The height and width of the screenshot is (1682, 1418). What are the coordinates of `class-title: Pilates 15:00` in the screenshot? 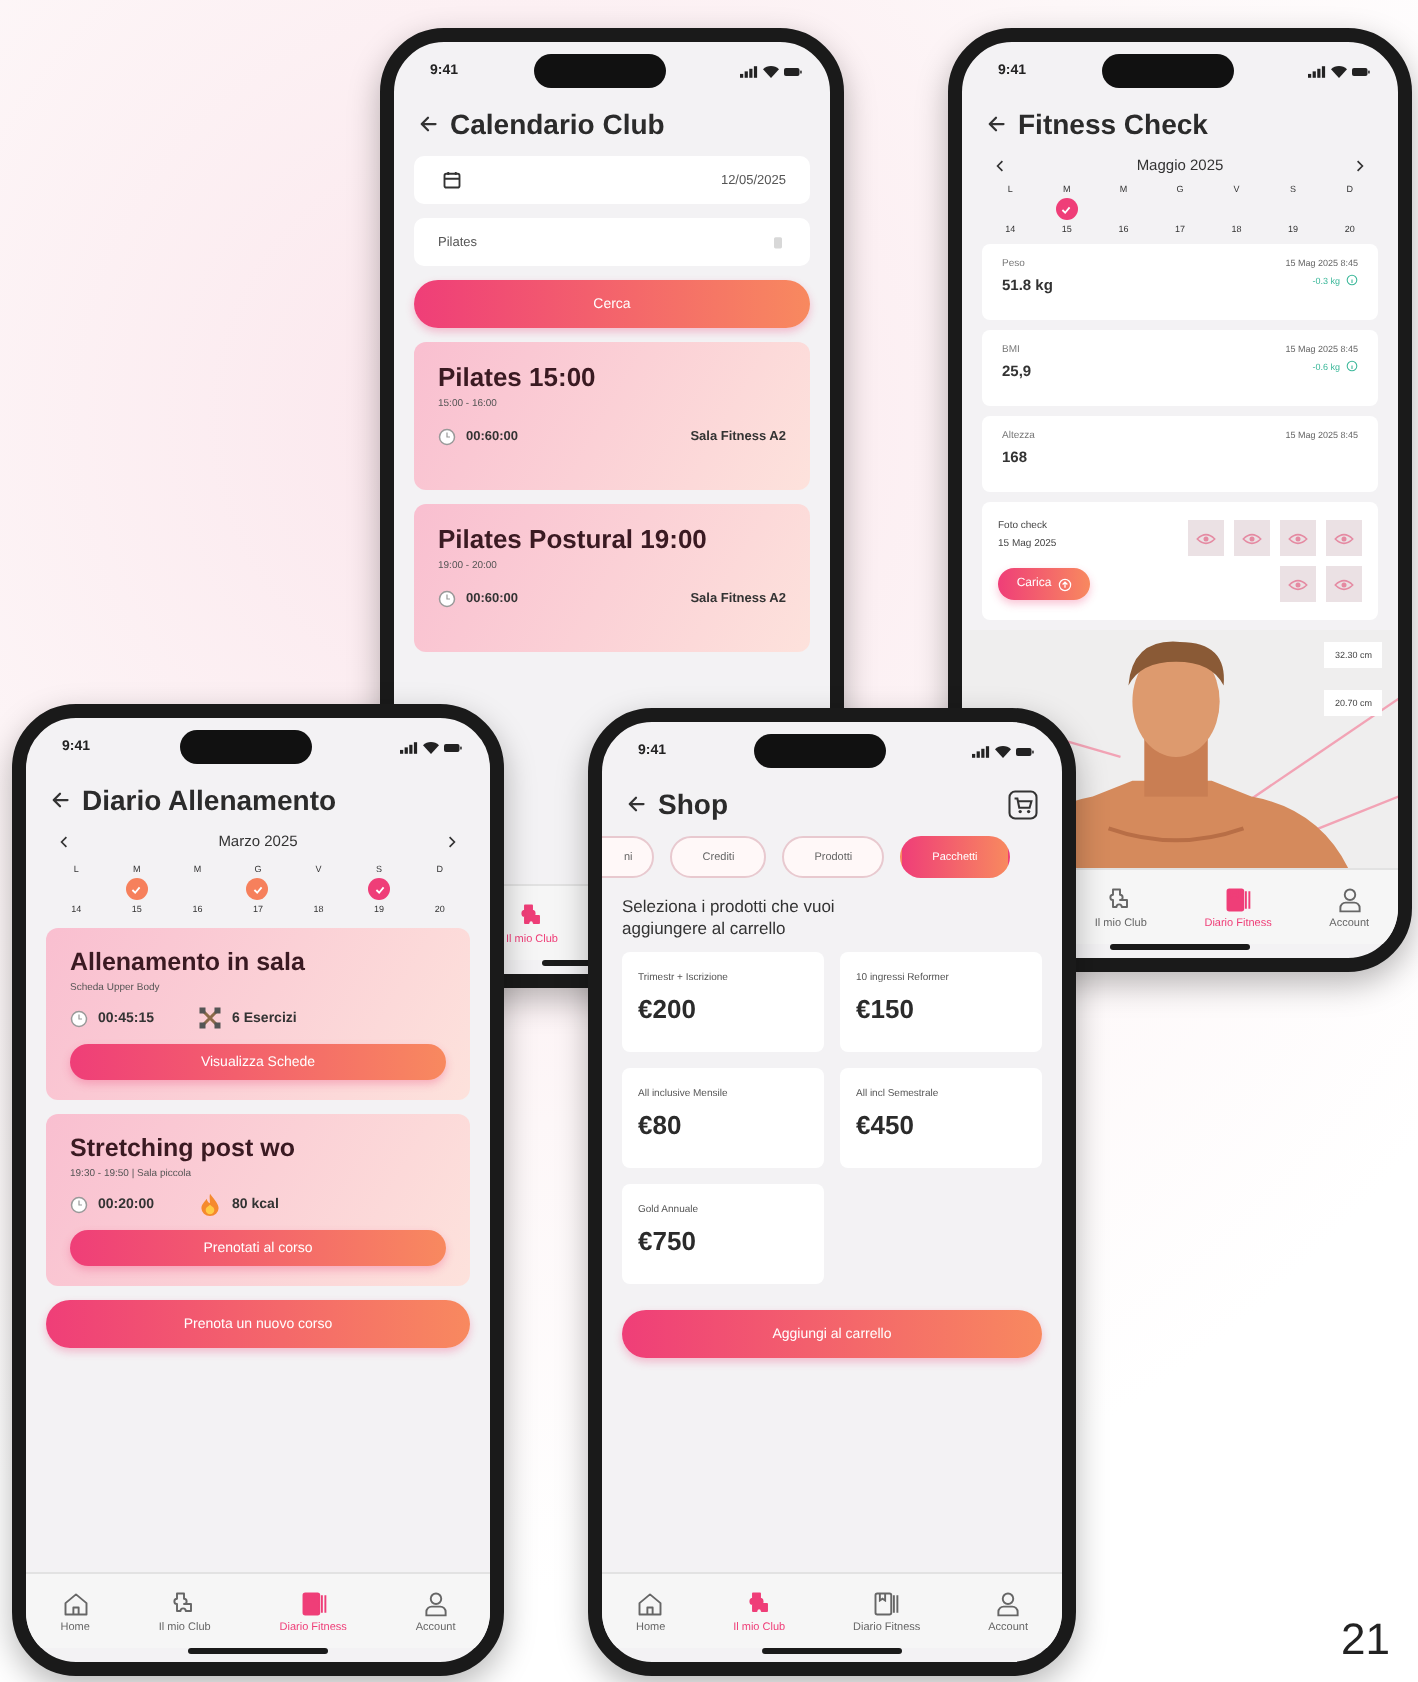 It's located at (518, 377).